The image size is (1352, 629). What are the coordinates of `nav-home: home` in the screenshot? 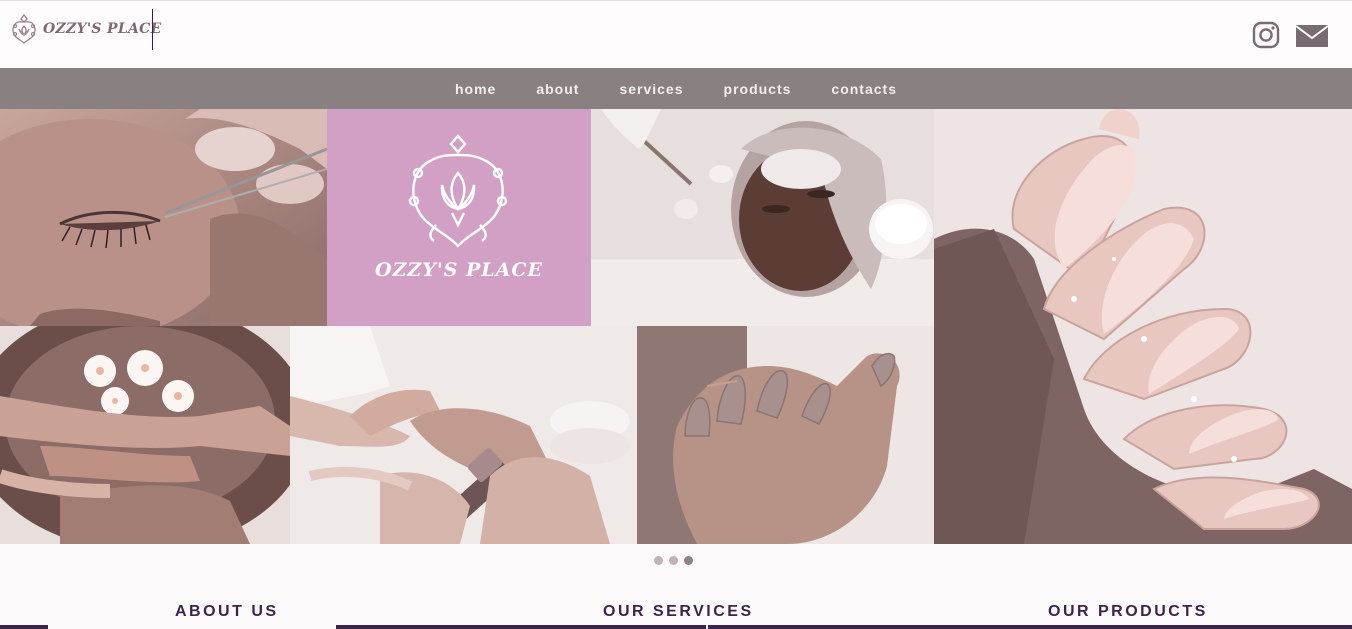 It's located at (475, 89).